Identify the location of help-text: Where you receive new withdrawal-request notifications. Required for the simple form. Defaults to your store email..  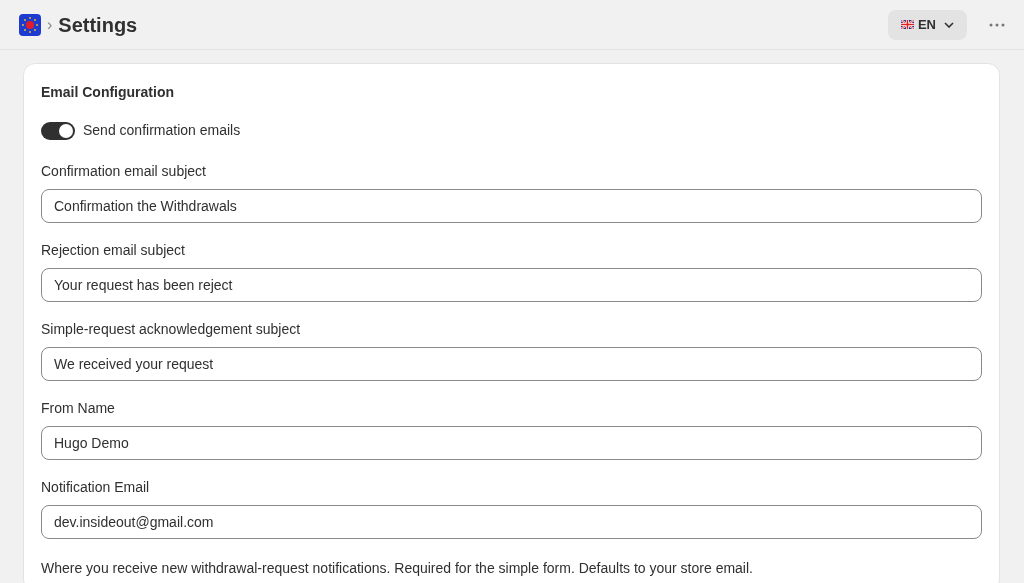
(397, 568).